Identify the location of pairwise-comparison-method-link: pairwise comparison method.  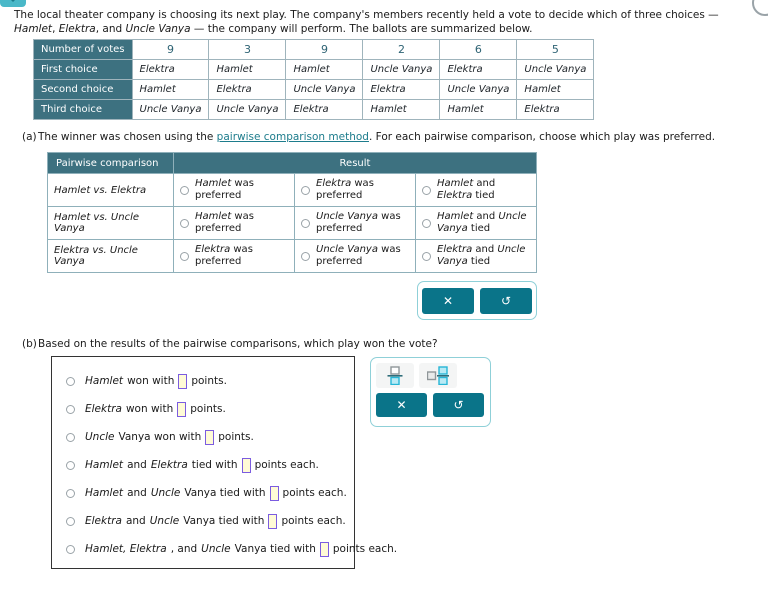
(293, 137).